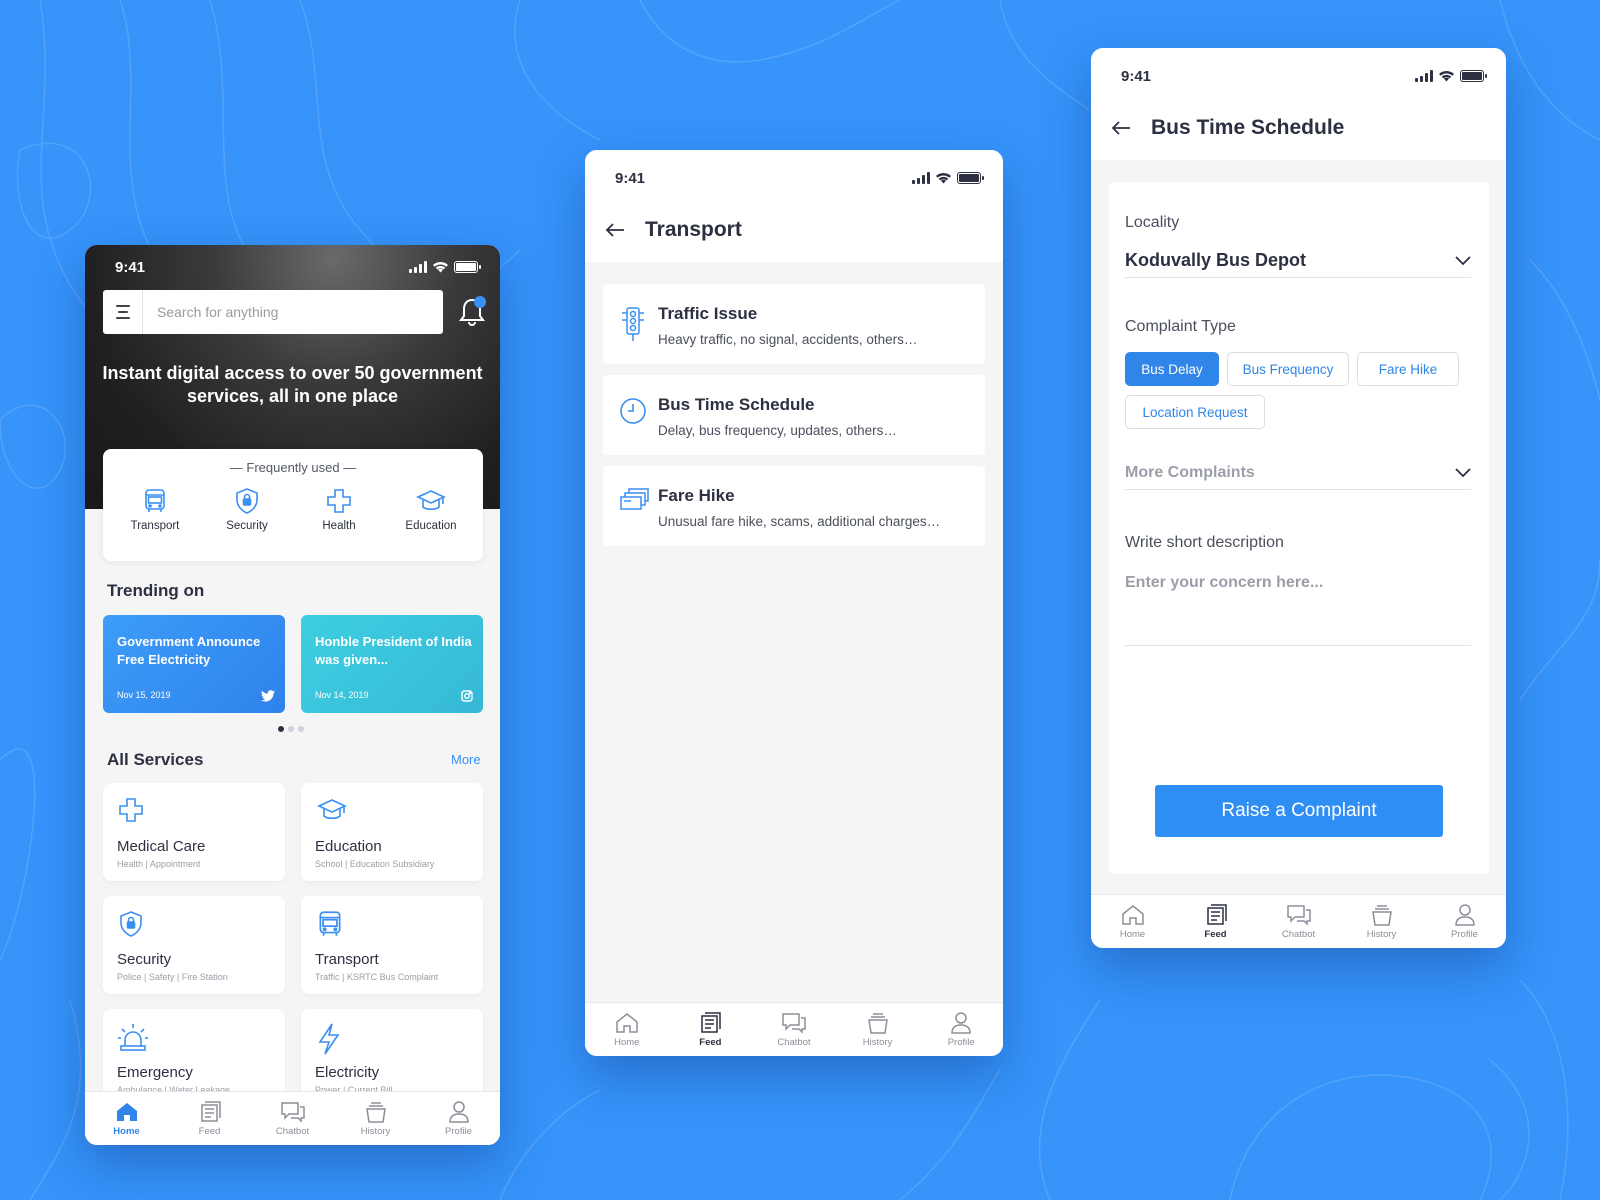  Describe the element at coordinates (392, 832) in the screenshot. I see `service-card-education: Education School | Education Subsidiary` at that location.